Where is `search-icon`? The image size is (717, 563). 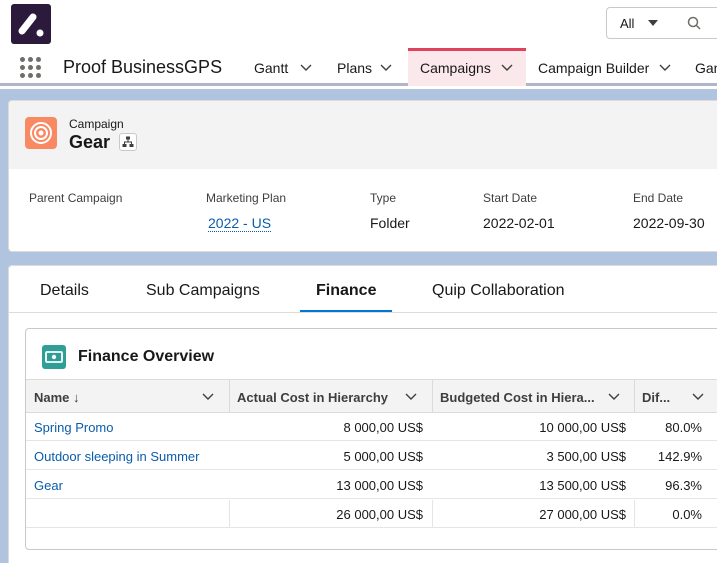 search-icon is located at coordinates (694, 23).